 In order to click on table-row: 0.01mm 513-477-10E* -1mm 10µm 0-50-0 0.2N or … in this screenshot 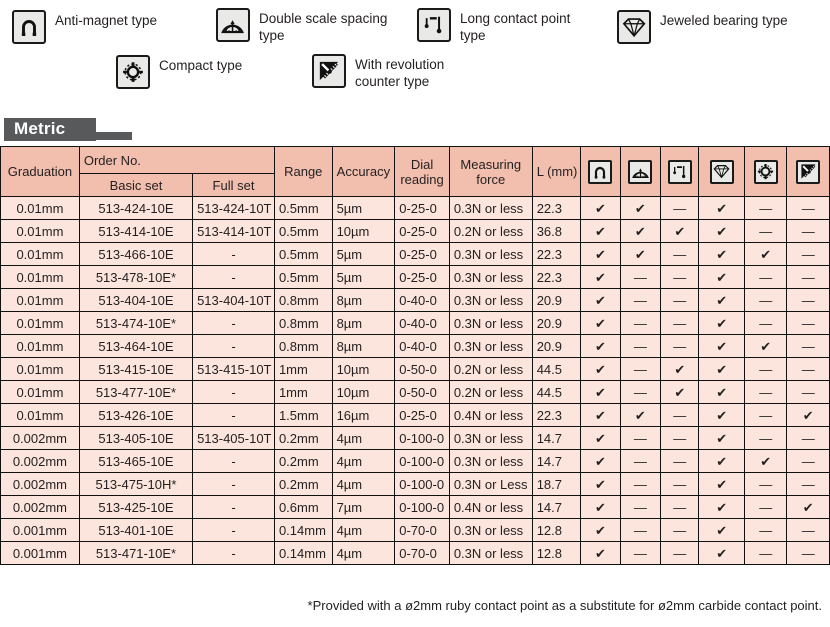, I will do `click(415, 392)`.